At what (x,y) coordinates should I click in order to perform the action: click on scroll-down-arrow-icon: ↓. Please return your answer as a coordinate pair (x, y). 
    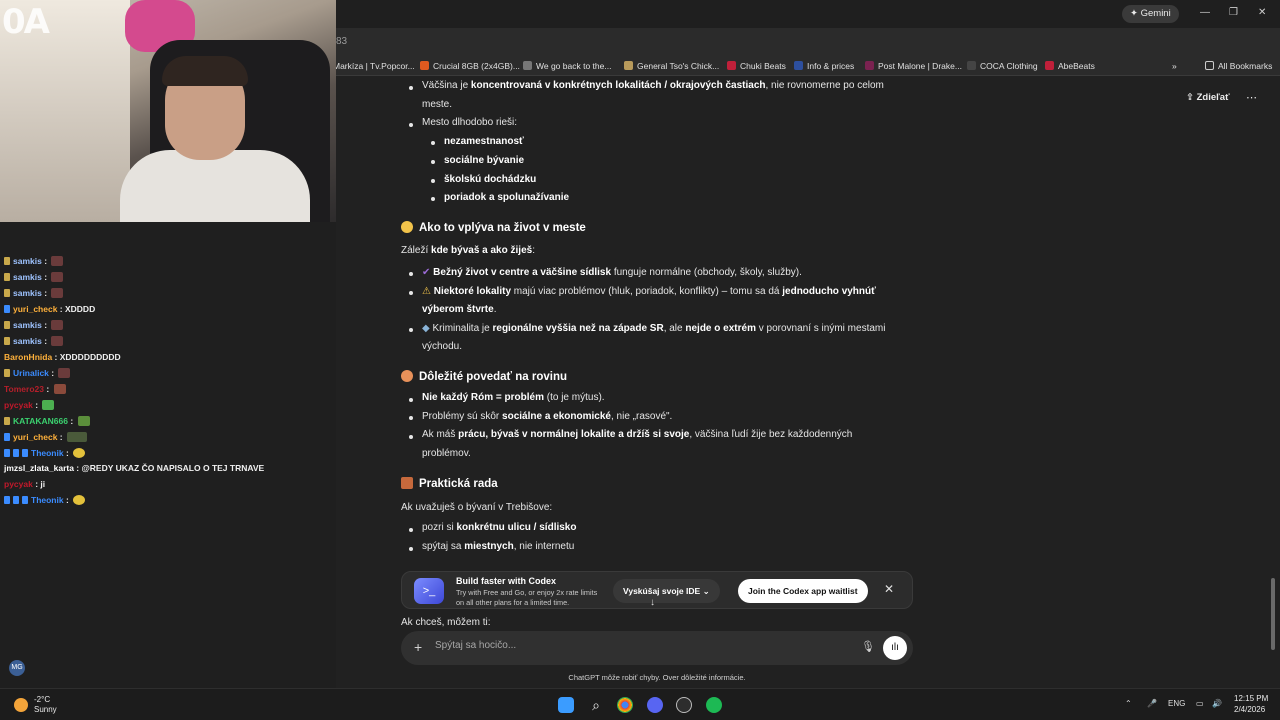
    Looking at the image, I should click on (652, 602).